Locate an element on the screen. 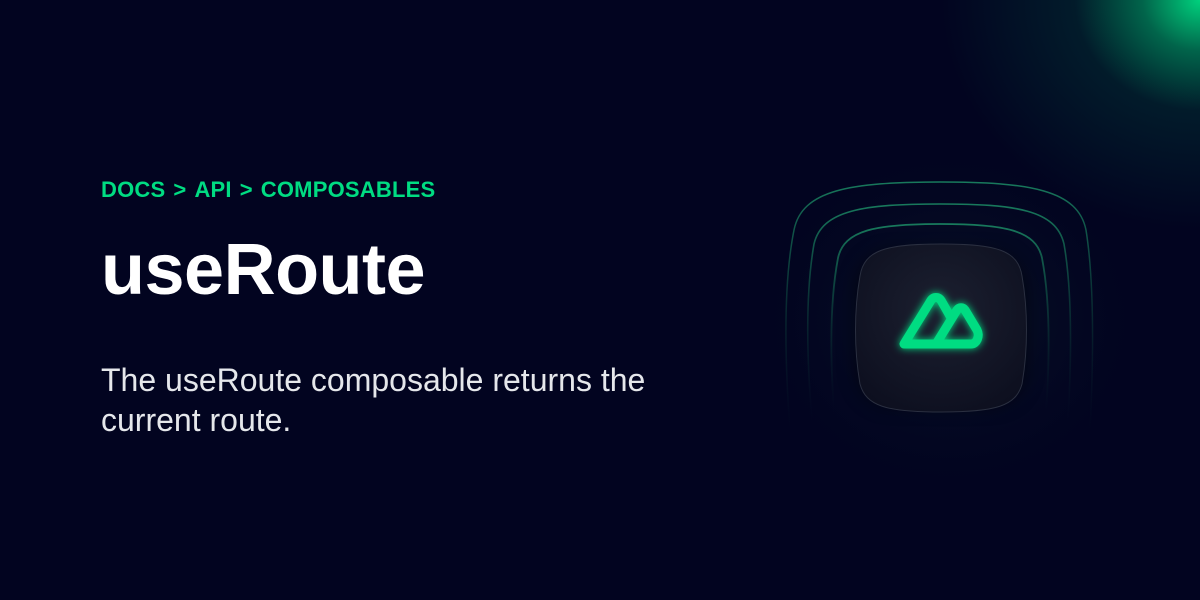 The height and width of the screenshot is (600, 1200). breadcrumb: DOCS > API > COMPOSABLES is located at coordinates (421, 190).